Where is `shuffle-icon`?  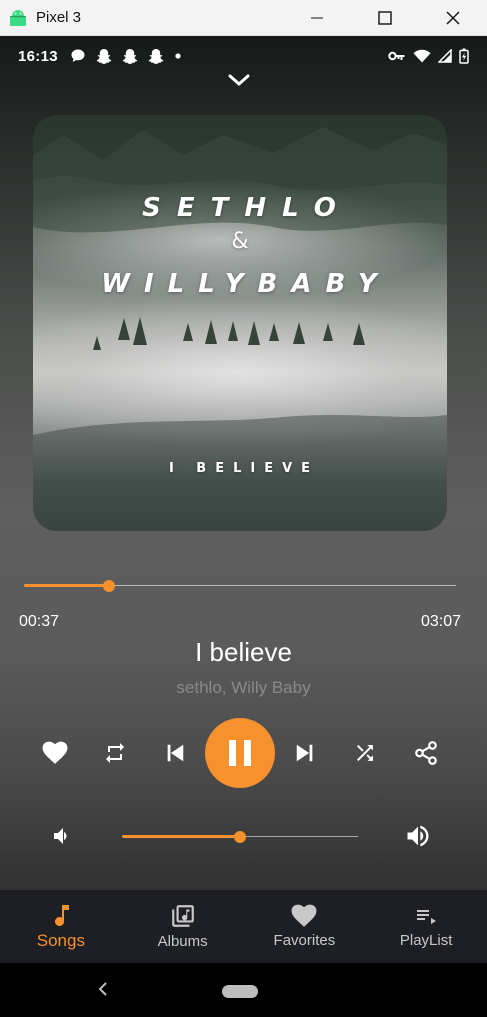
shuffle-icon is located at coordinates (365, 753).